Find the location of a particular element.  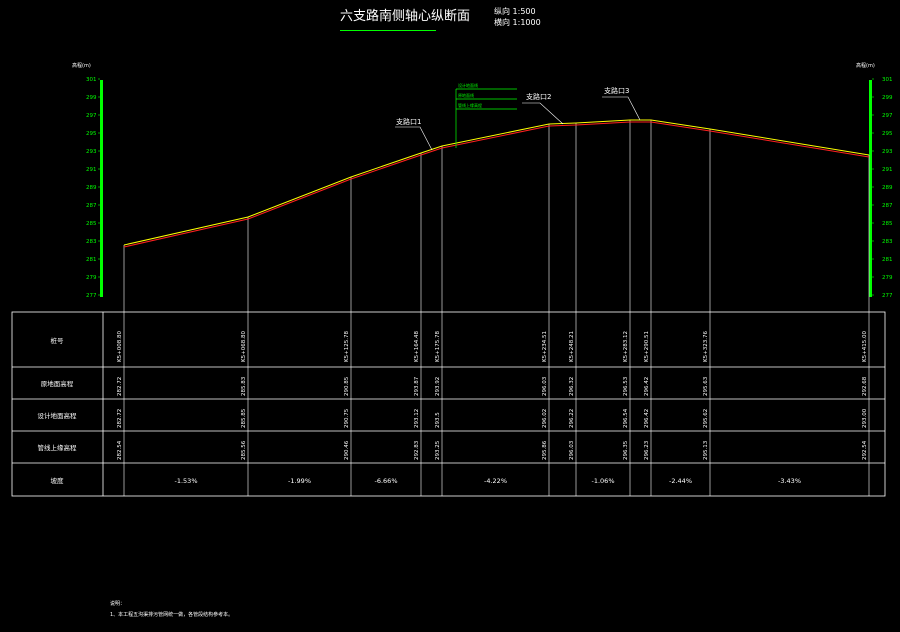

design-elevation-value: 293.00 is located at coordinates (865, 418).